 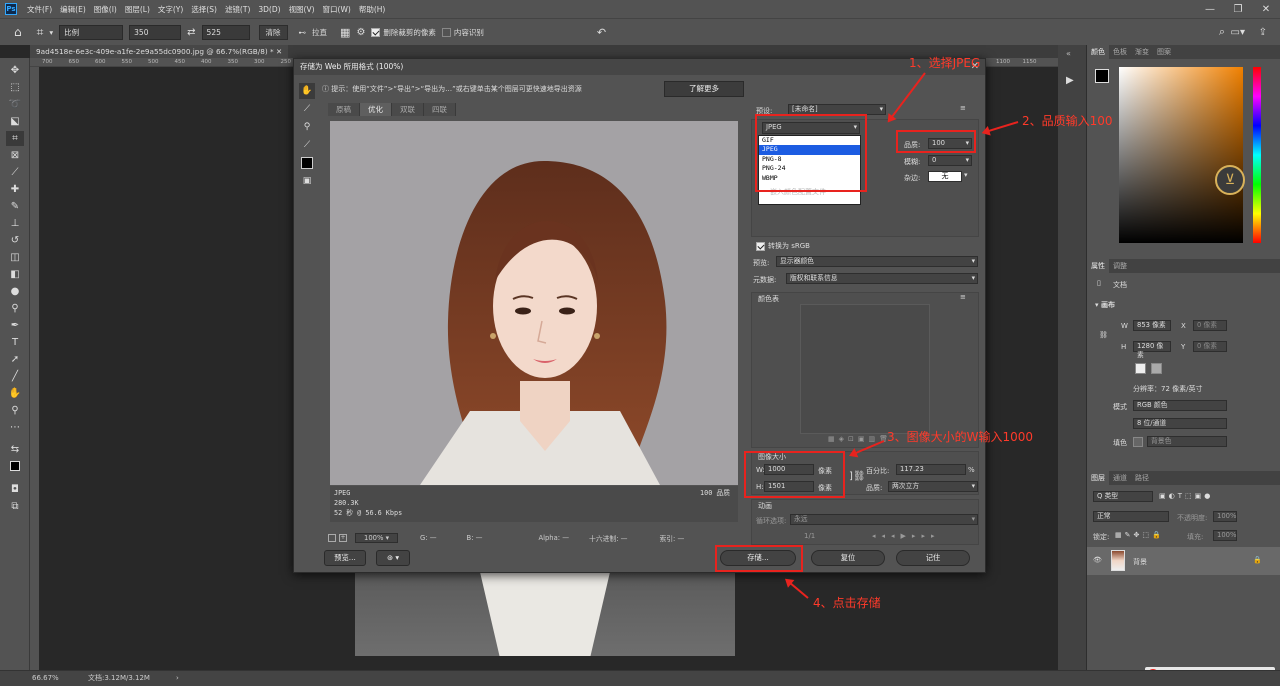 I want to click on search-icon: ⌕, so click(x=1222, y=32).